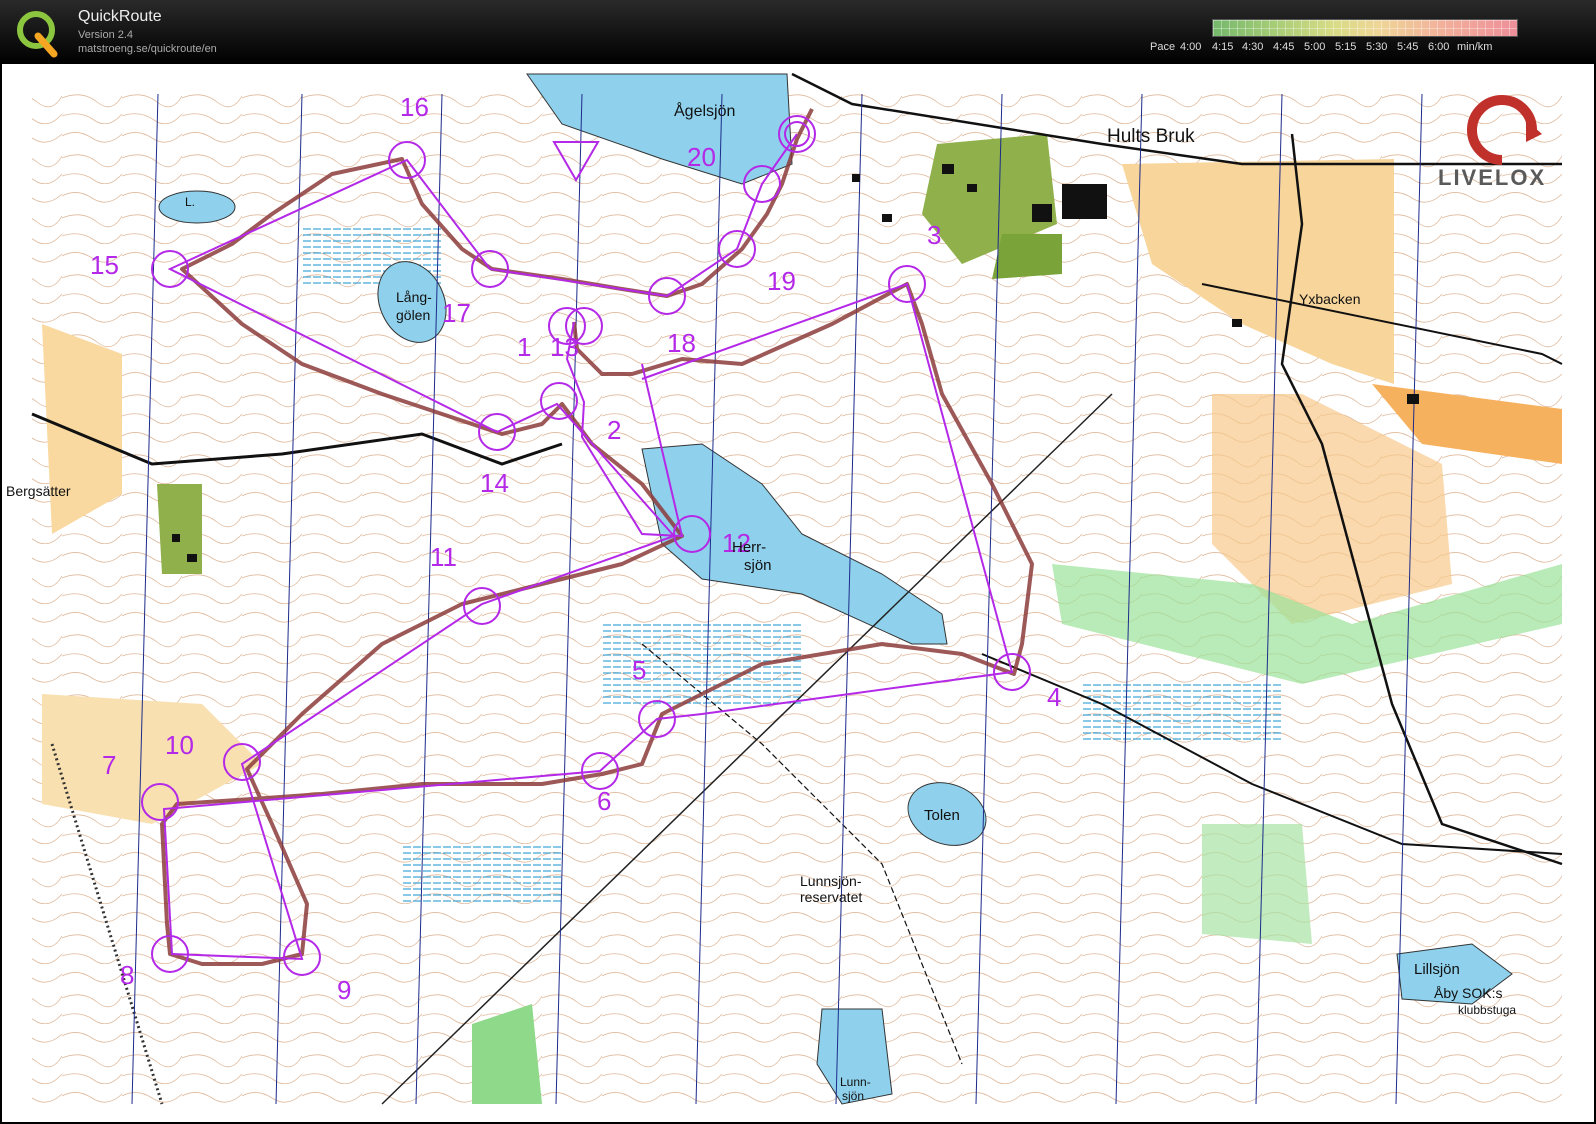 The image size is (1596, 1124). Describe the element at coordinates (1253, 47) in the screenshot. I see `pace-tick: 4:30` at that location.